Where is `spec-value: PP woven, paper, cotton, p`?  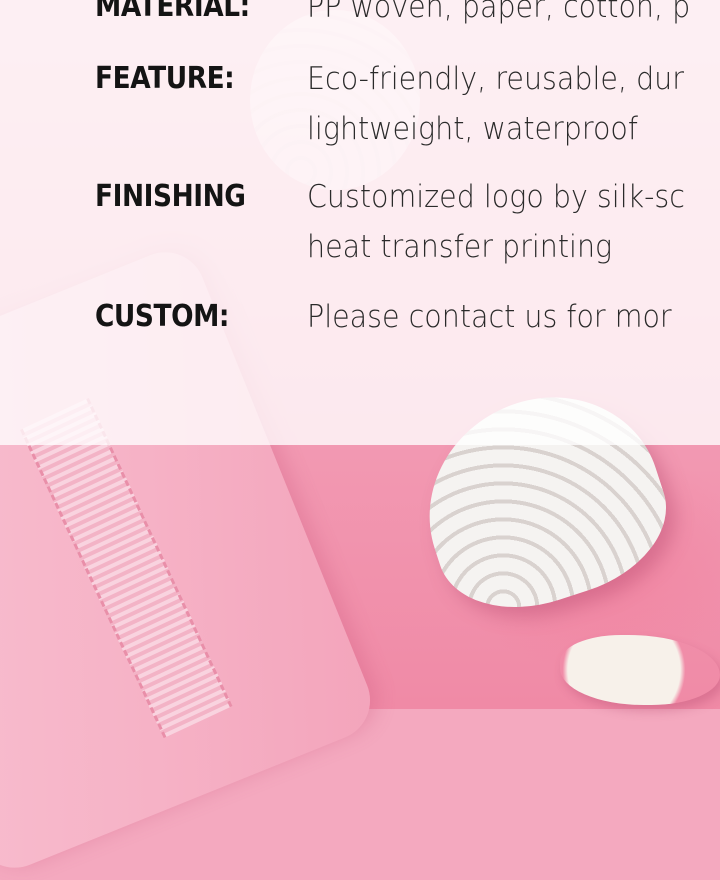
spec-value: PP woven, paper, cotton, p is located at coordinates (499, 12).